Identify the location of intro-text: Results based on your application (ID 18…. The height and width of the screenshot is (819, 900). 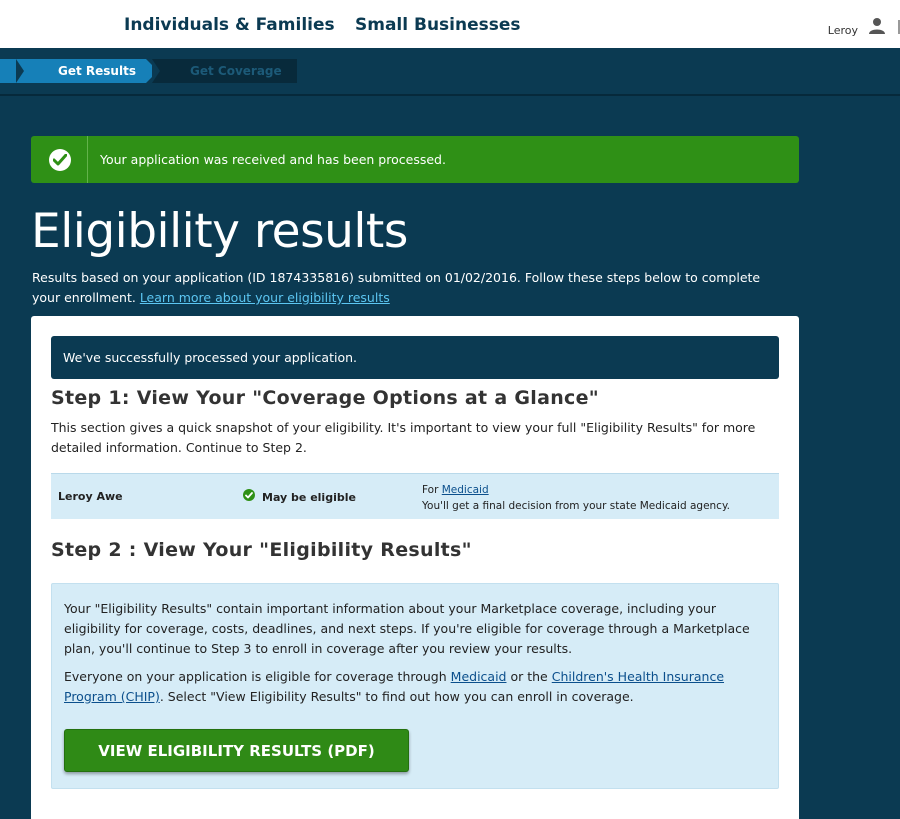
(412, 288).